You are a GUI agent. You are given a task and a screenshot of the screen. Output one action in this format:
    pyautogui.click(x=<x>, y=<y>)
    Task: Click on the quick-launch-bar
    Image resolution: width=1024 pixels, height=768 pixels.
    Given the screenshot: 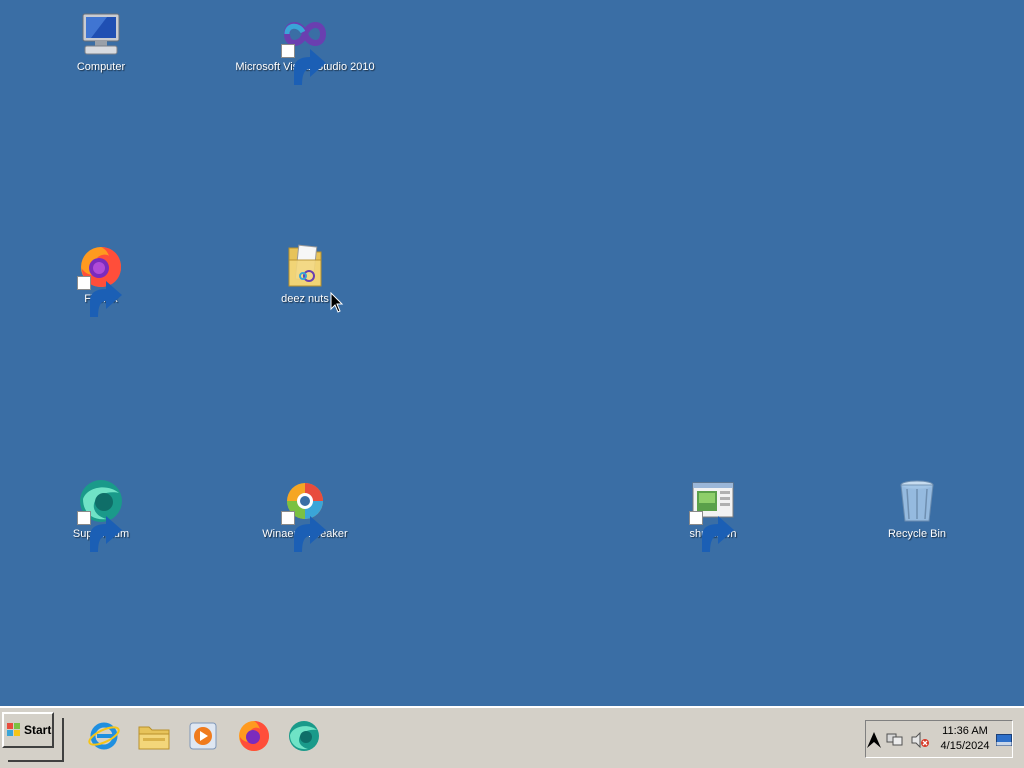 What is the action you would take?
    pyautogui.click(x=204, y=738)
    